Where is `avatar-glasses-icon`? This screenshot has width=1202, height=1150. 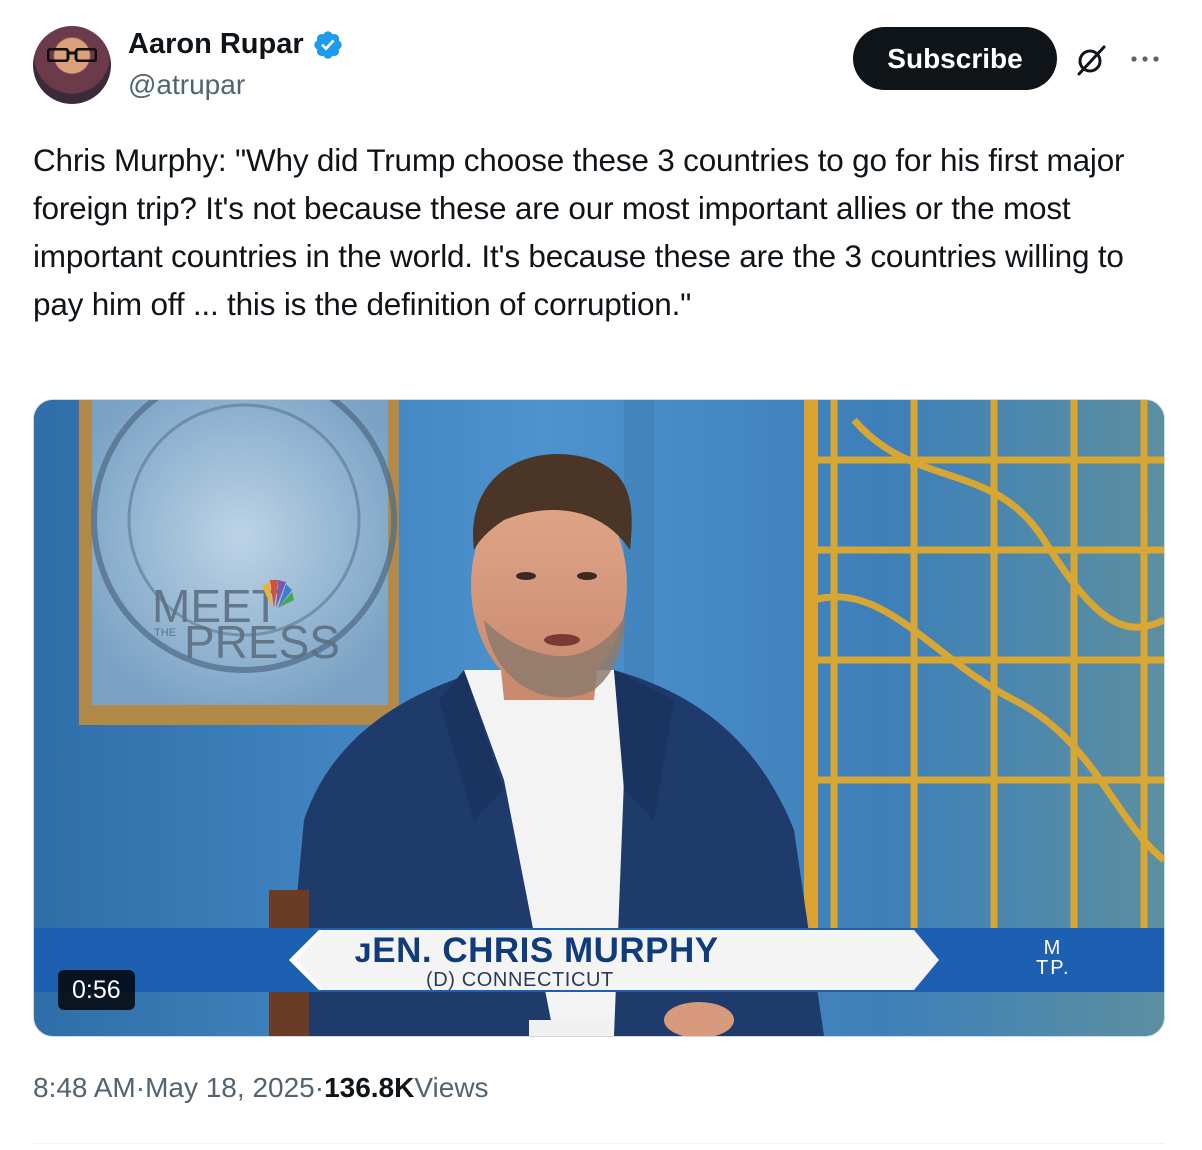 avatar-glasses-icon is located at coordinates (72, 55).